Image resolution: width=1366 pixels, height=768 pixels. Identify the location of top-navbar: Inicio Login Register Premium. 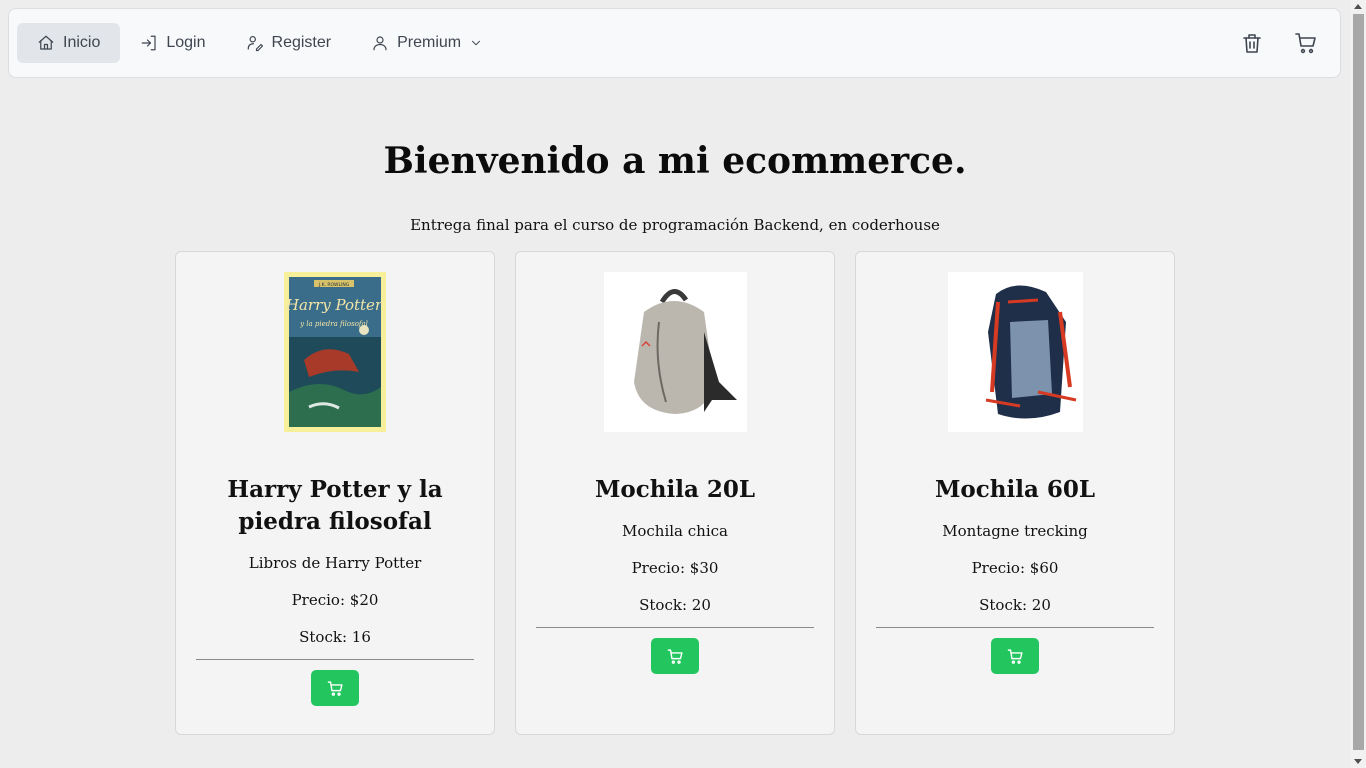
(674, 43).